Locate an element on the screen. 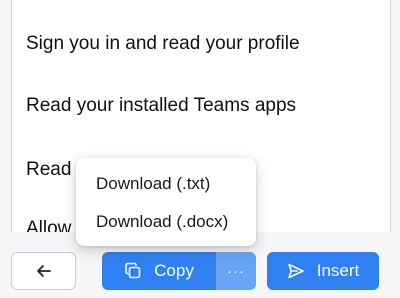  permission-item: Sign you in and read your profile is located at coordinates (163, 43).